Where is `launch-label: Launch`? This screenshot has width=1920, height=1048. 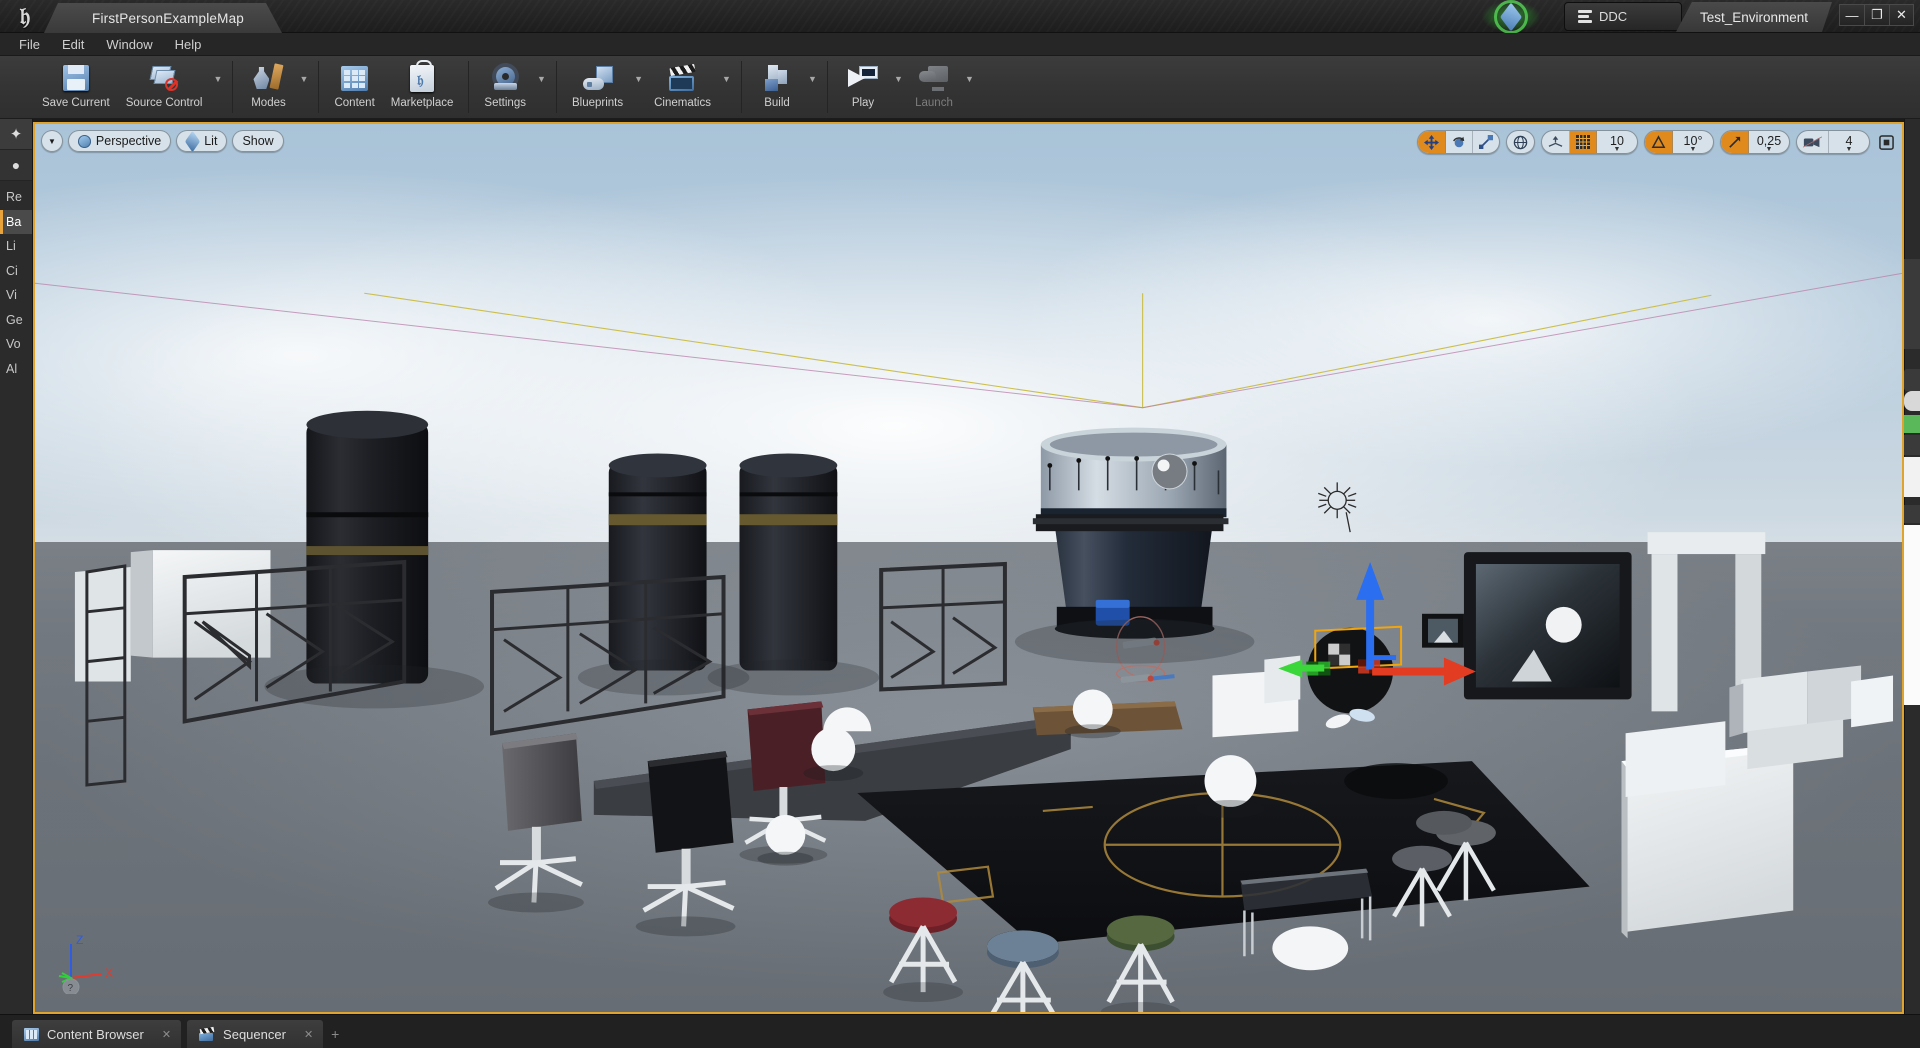
launch-label: Launch is located at coordinates (934, 103).